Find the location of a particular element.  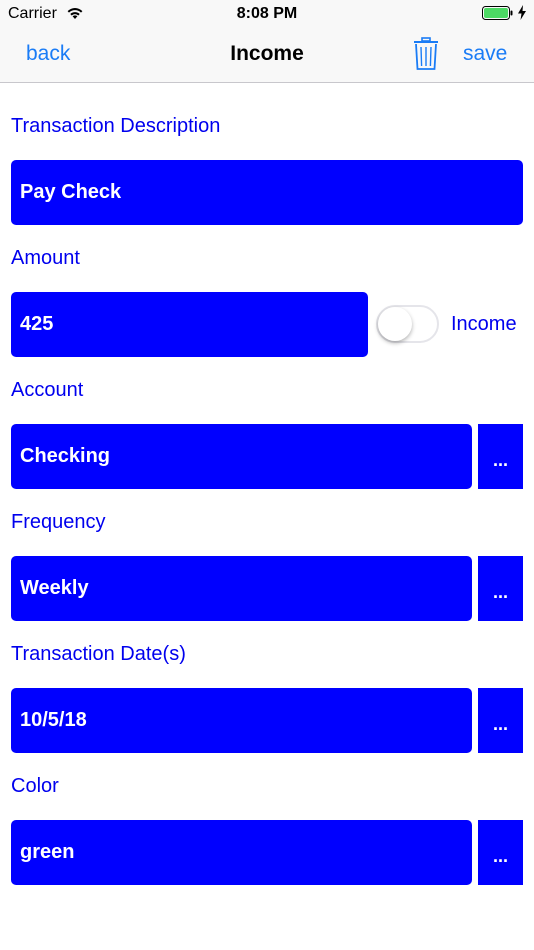

amount-field: 425 is located at coordinates (189, 324).